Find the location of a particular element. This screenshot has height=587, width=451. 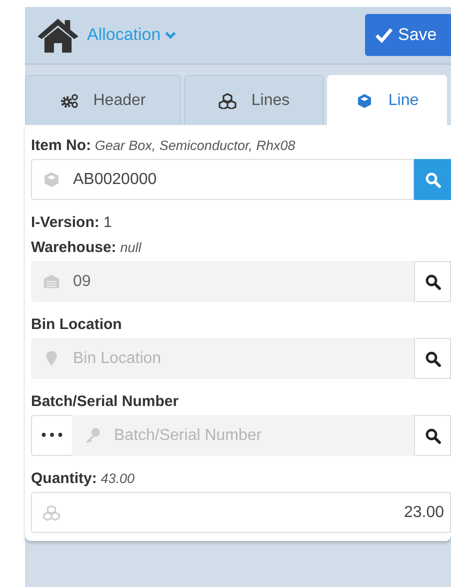

tab: Lines is located at coordinates (254, 100).